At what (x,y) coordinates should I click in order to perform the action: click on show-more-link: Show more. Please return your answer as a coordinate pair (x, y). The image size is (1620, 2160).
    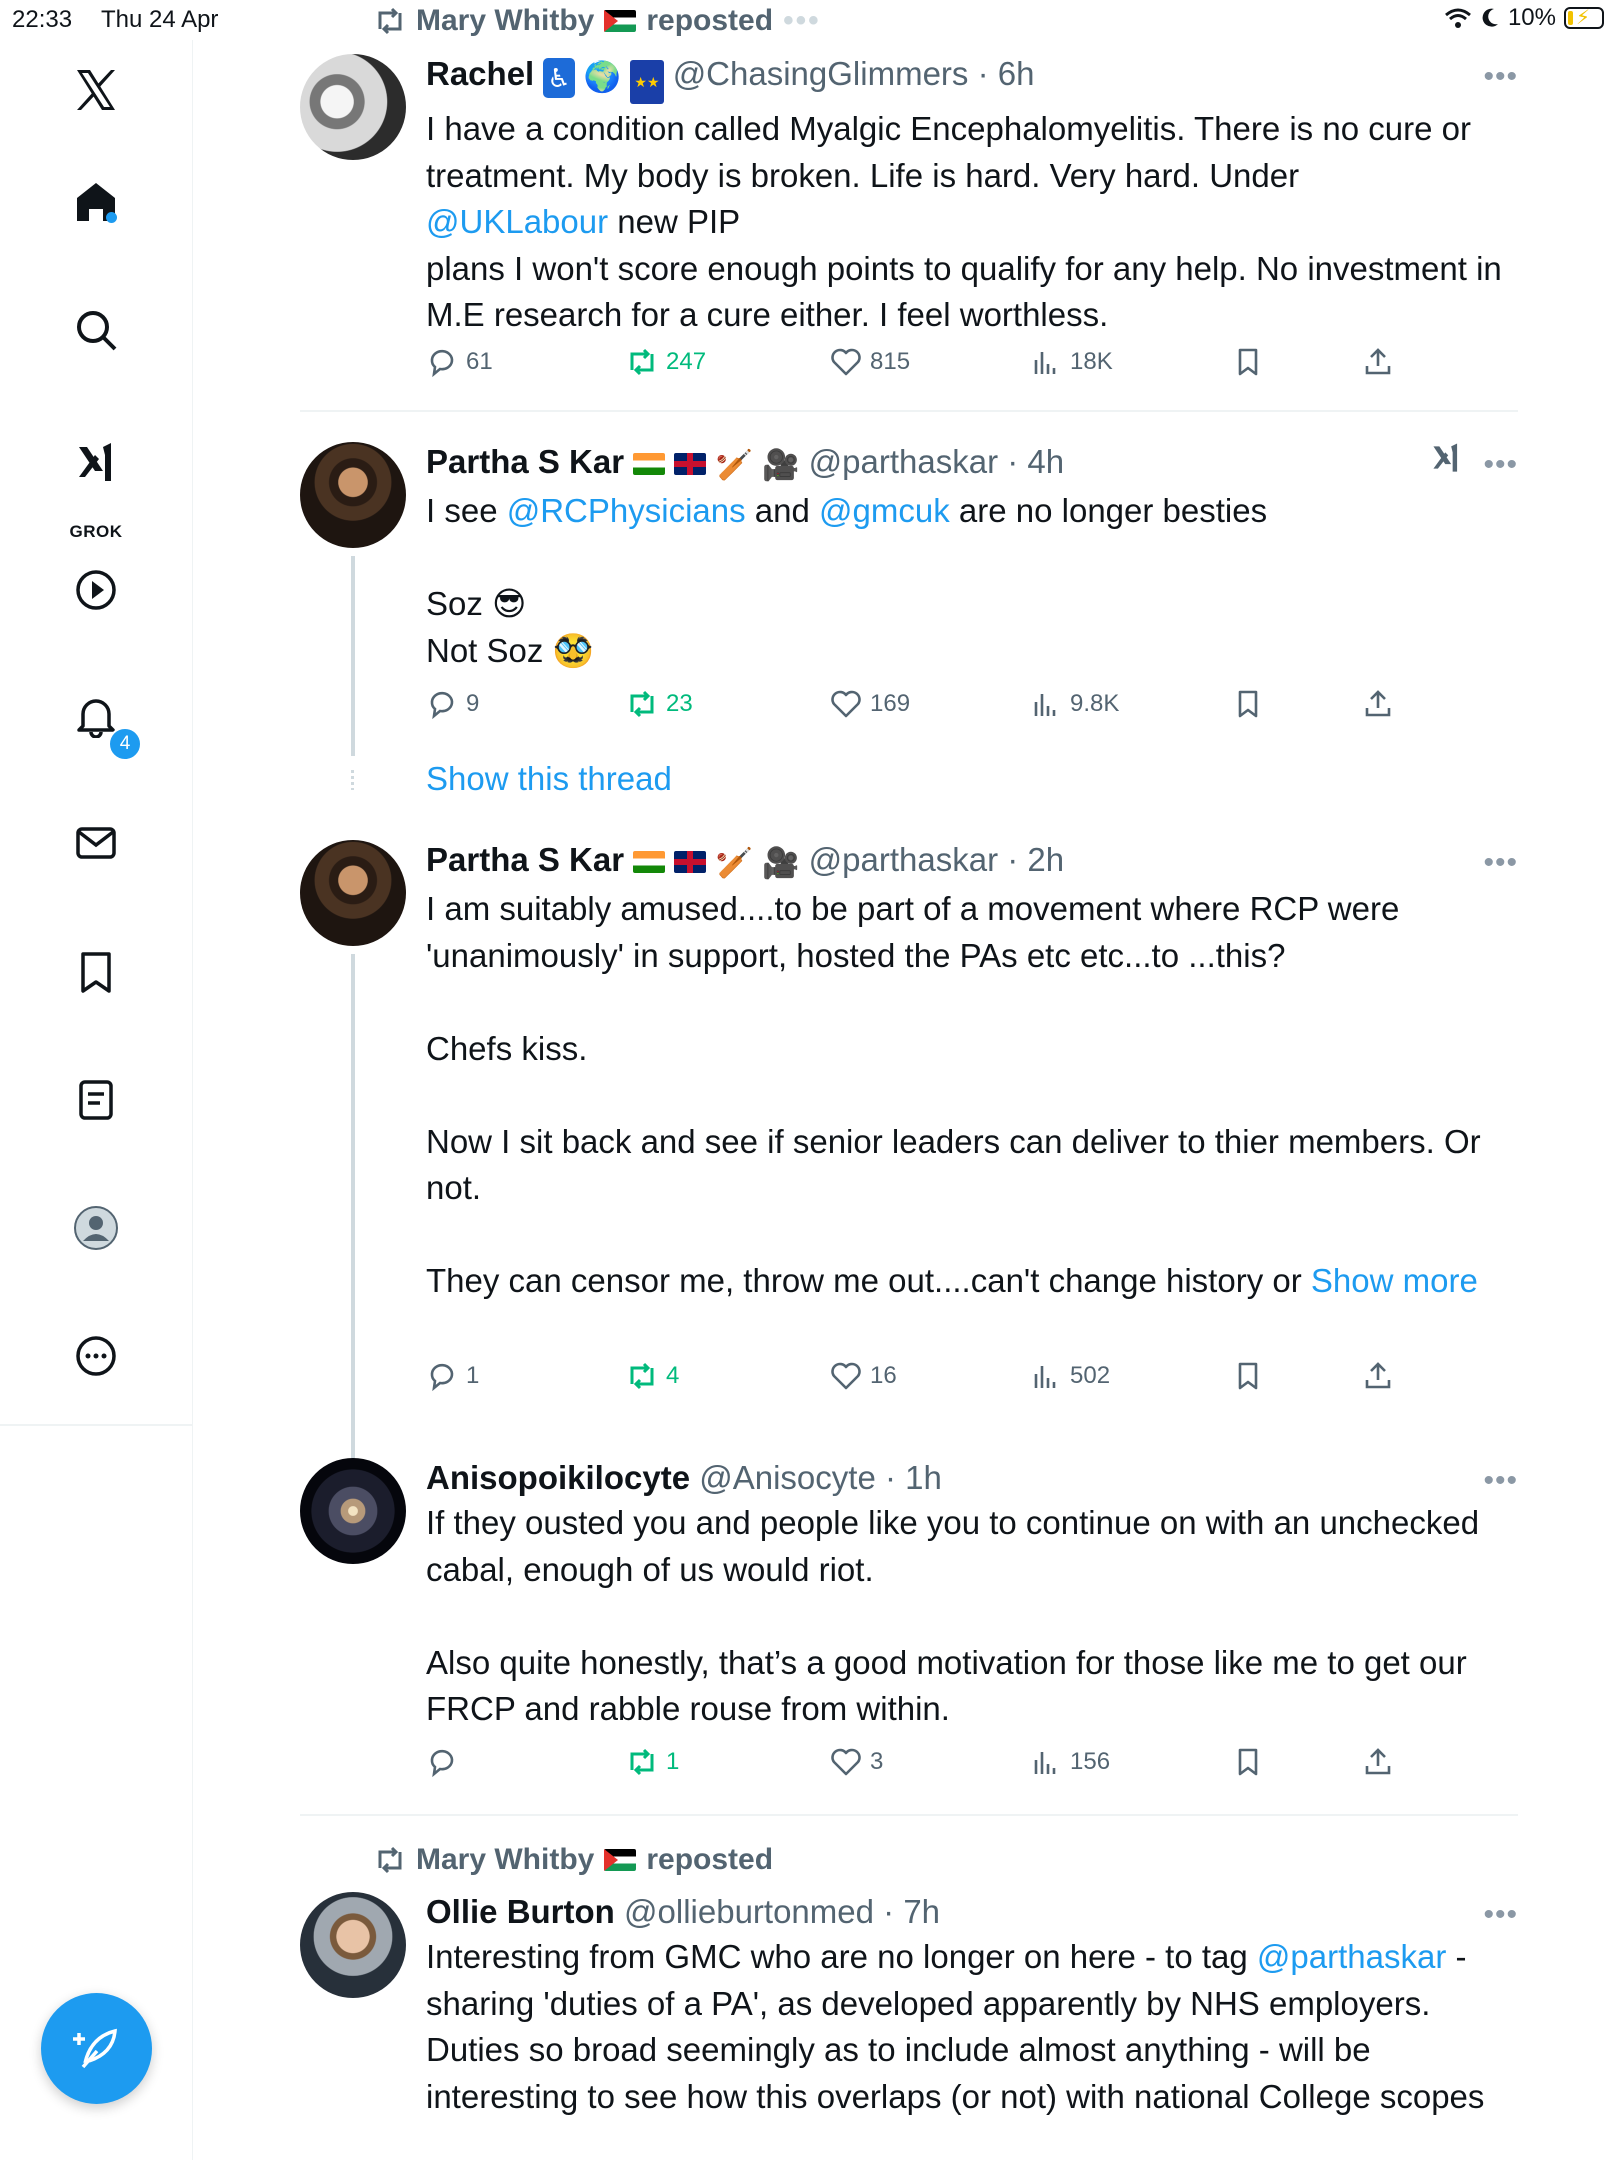
    Looking at the image, I should click on (1394, 1280).